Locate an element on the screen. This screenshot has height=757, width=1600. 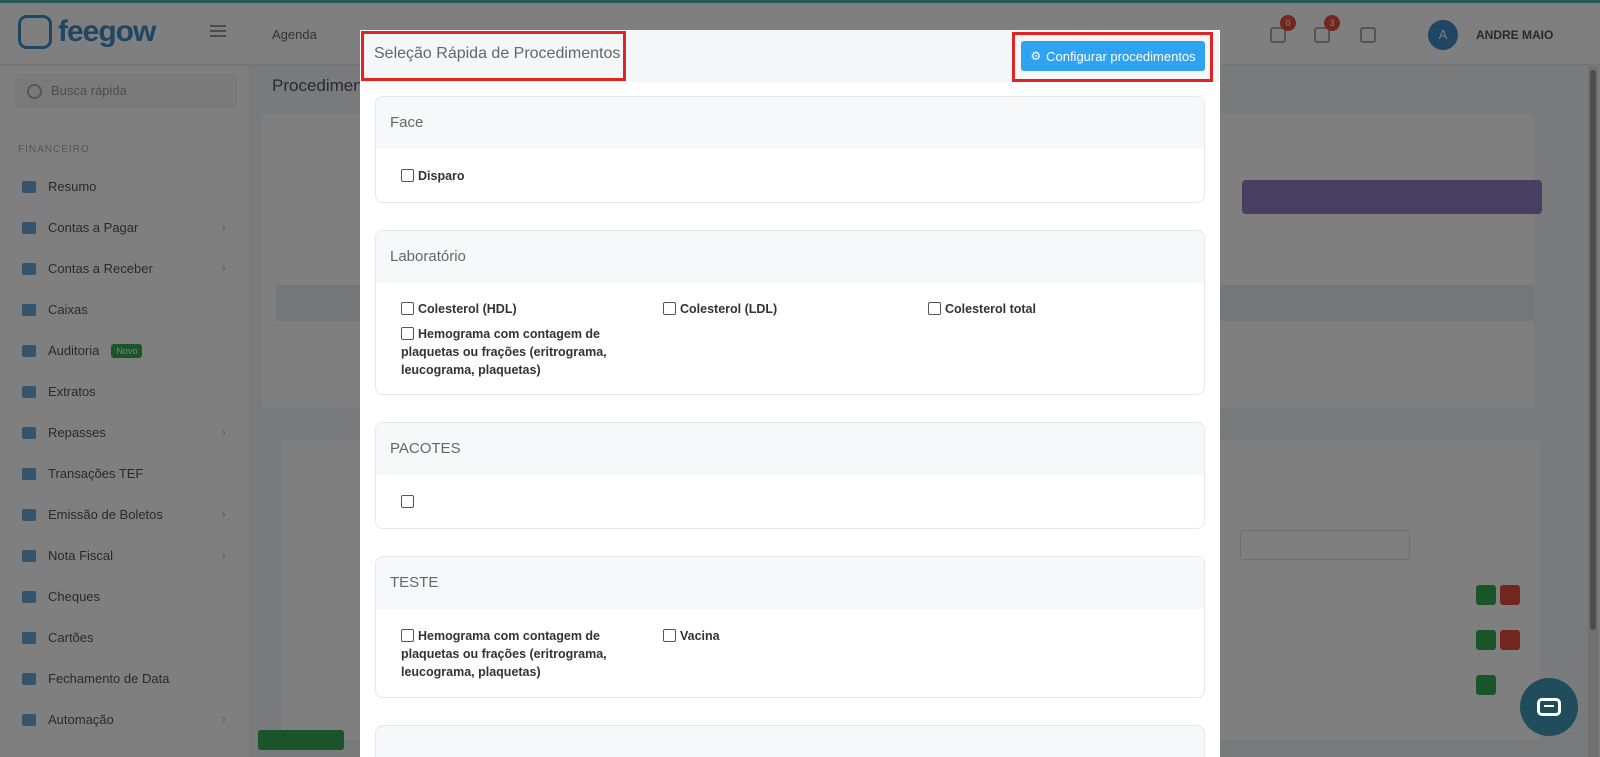
chat-button is located at coordinates (1549, 707).